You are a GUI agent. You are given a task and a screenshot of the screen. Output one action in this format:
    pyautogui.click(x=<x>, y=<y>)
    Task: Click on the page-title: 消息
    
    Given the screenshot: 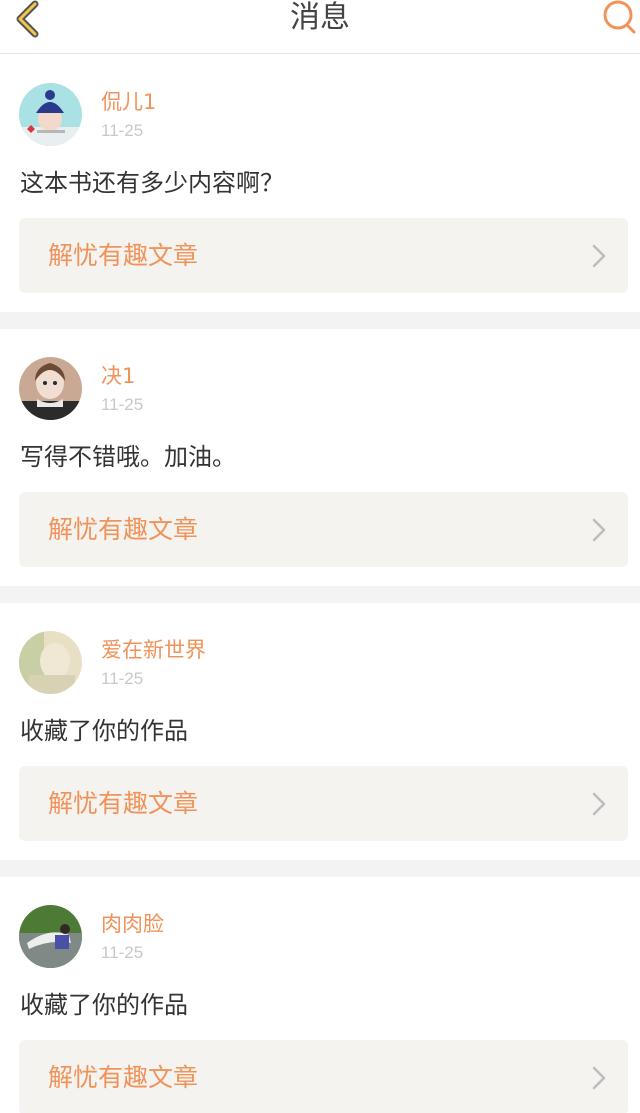 What is the action you would take?
    pyautogui.click(x=320, y=17)
    